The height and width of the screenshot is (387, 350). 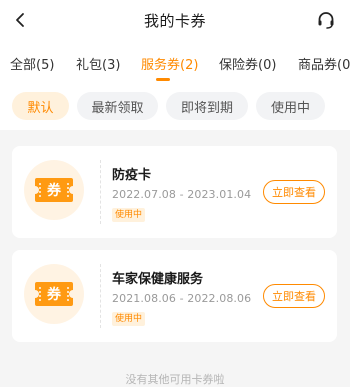 I want to click on filter-in-use: 使用中, so click(x=290, y=106).